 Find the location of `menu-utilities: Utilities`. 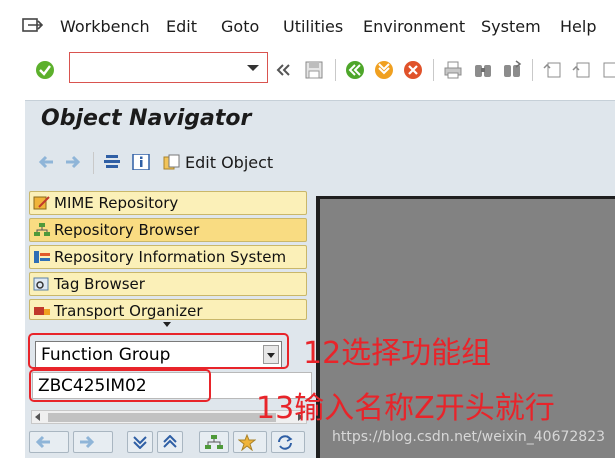

menu-utilities: Utilities is located at coordinates (313, 26).